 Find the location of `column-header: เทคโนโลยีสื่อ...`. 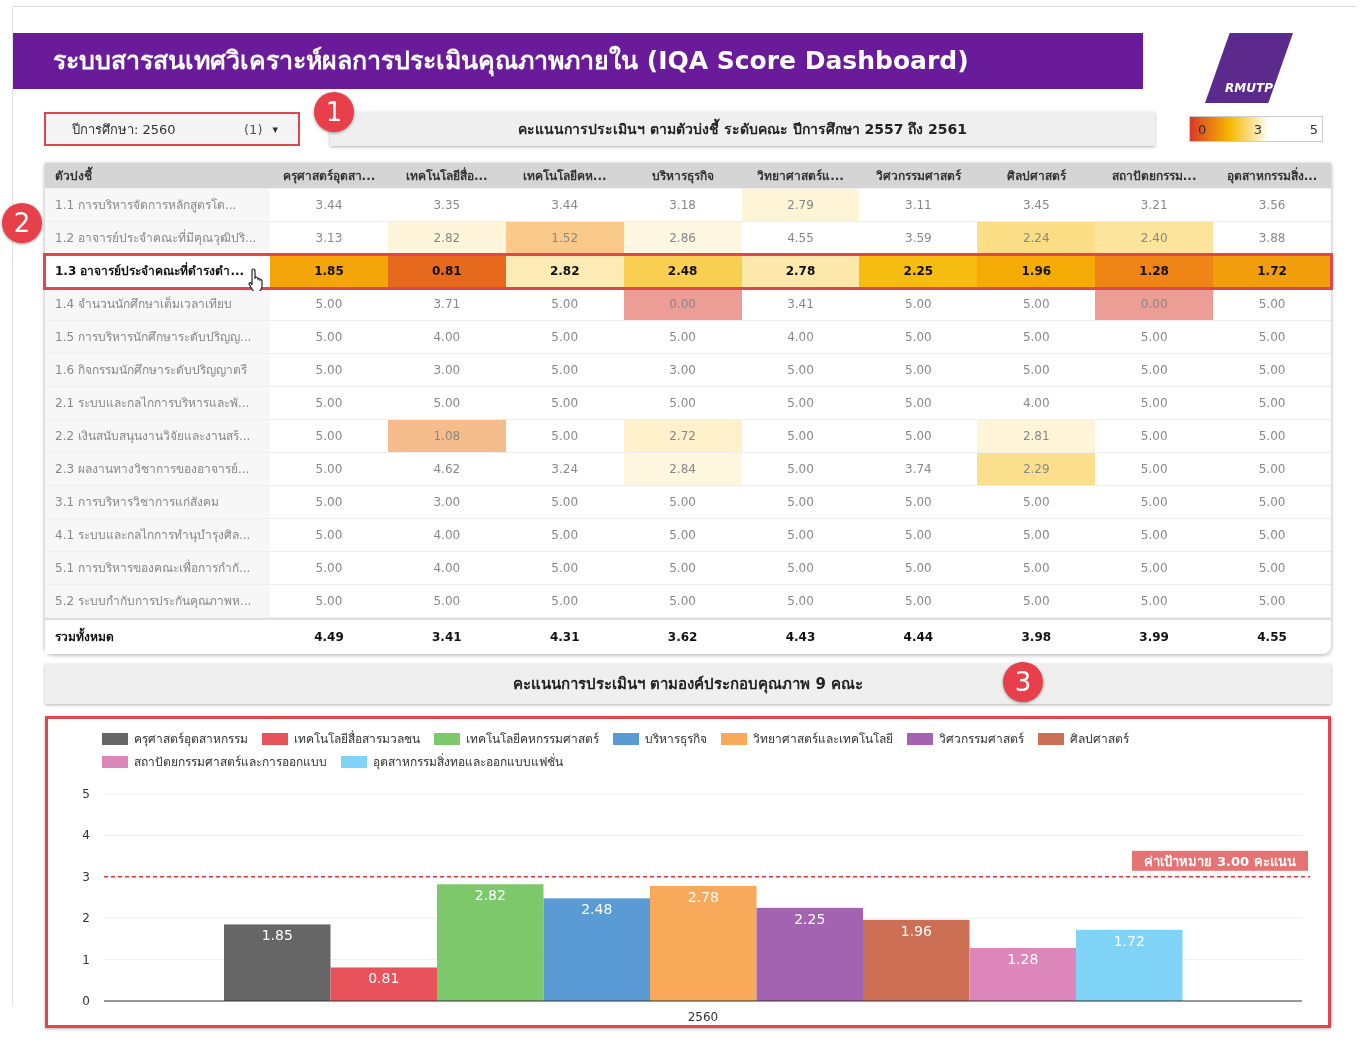

column-header: เทคโนโลยีสื่อ... is located at coordinates (446, 175).